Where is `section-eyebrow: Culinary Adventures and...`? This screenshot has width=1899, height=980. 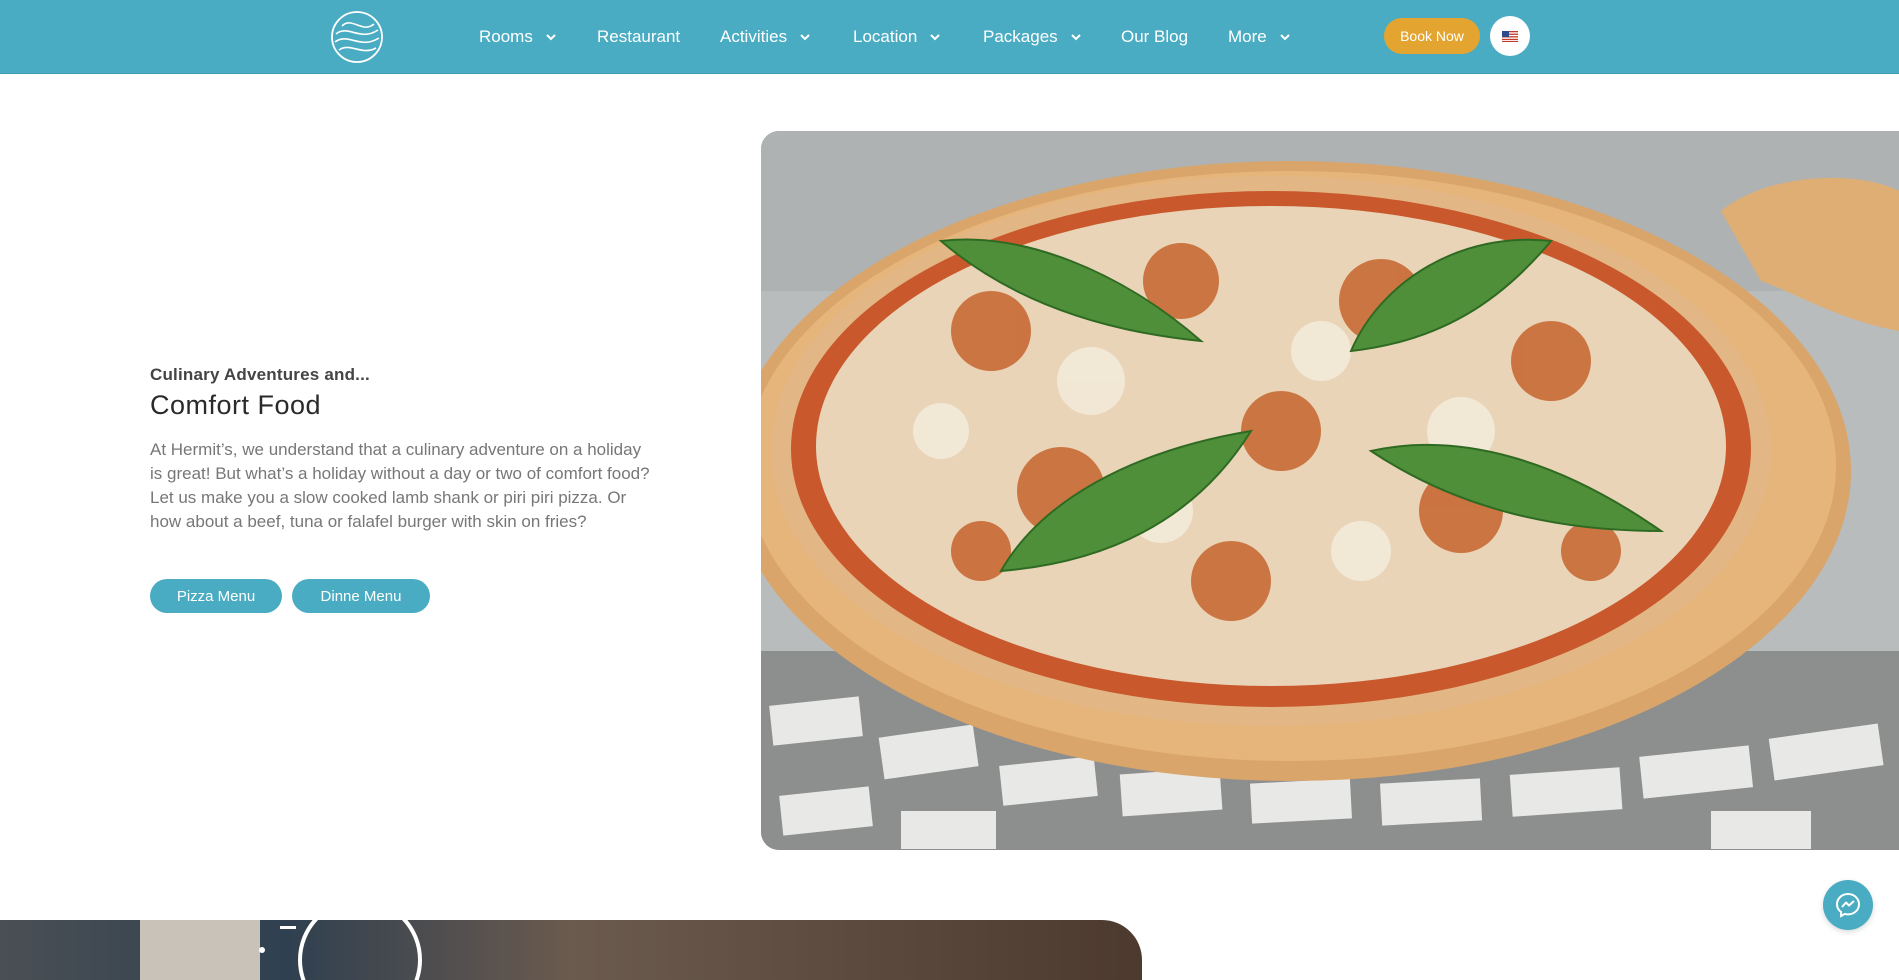
section-eyebrow: Culinary Adventures and... is located at coordinates (260, 374).